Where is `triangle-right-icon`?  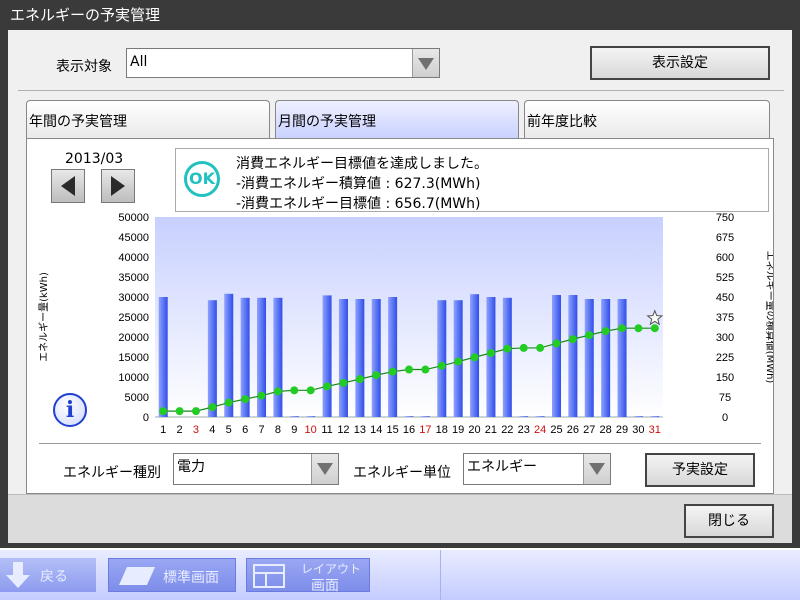 triangle-right-icon is located at coordinates (118, 186).